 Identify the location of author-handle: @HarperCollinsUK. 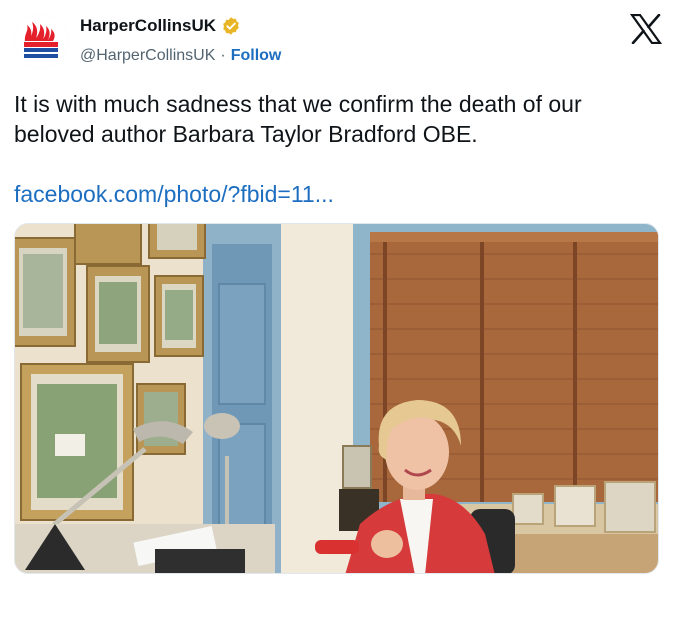
(147, 56).